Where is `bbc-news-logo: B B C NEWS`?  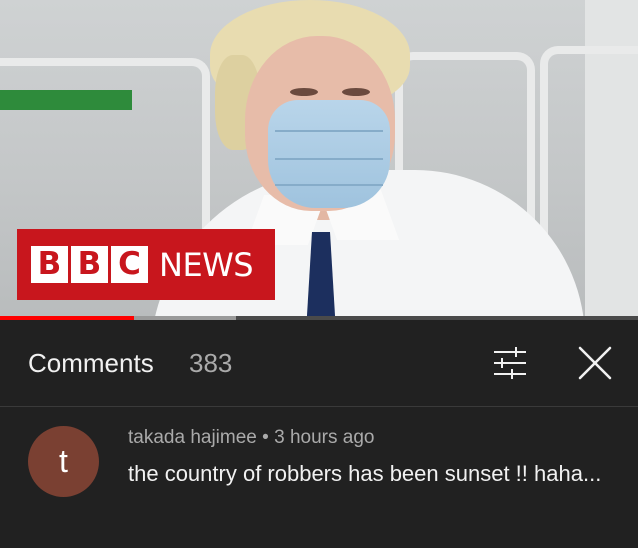 bbc-news-logo: B B C NEWS is located at coordinates (146, 264).